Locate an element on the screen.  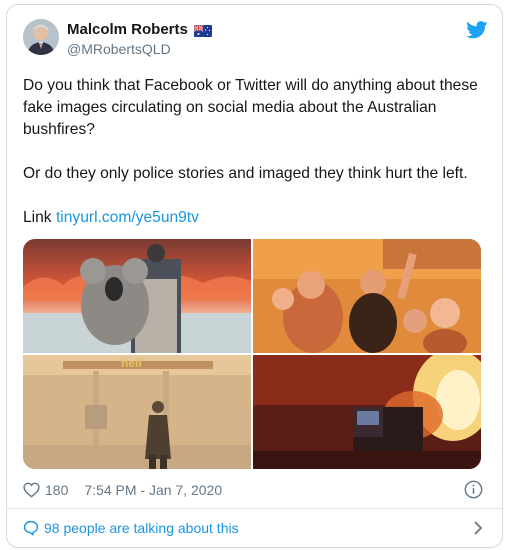
conversation-link: 98 people are talking about this is located at coordinates (253, 528).